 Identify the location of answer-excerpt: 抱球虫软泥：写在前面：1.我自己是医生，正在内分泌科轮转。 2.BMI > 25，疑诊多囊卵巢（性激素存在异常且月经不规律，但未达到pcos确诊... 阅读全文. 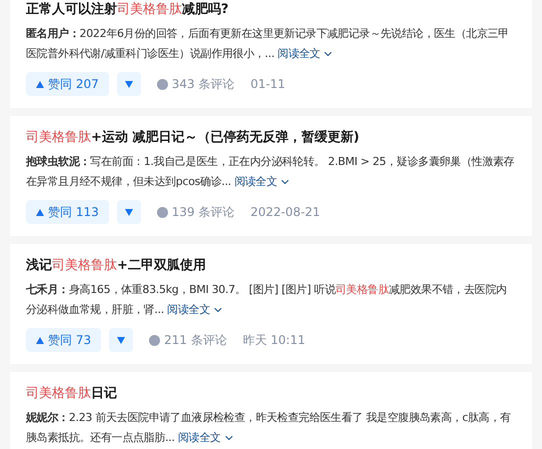
(271, 172).